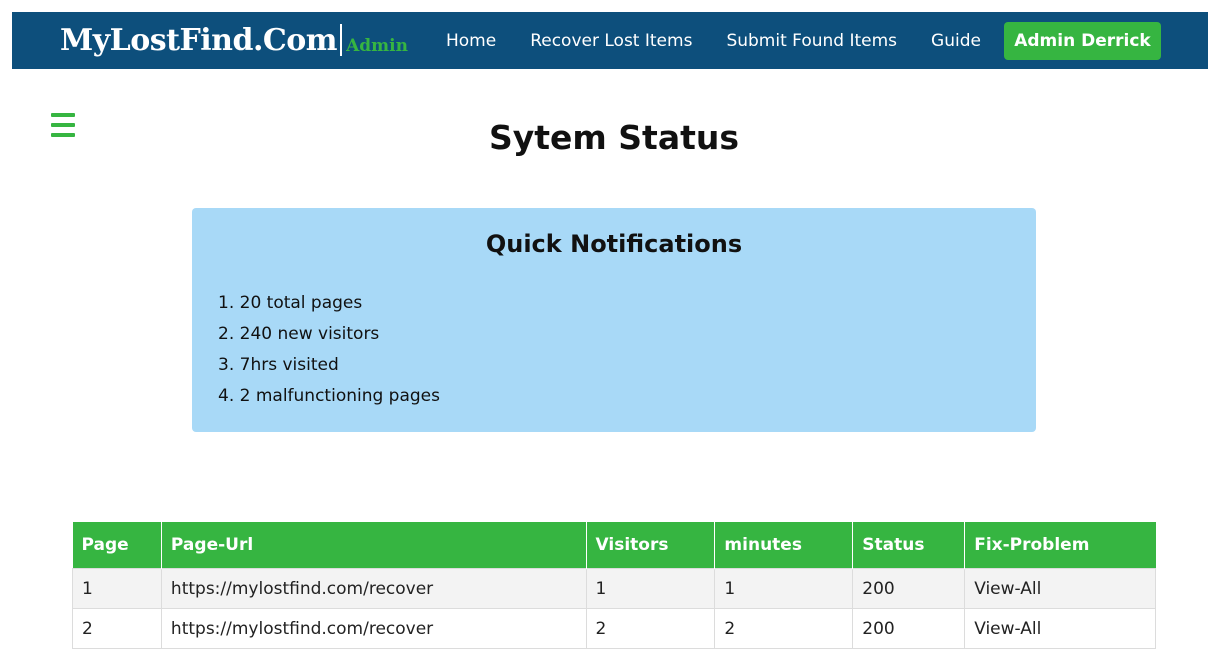 This screenshot has height=649, width=1208. What do you see at coordinates (956, 41) in the screenshot?
I see `nav-link-guide: Guide` at bounding box center [956, 41].